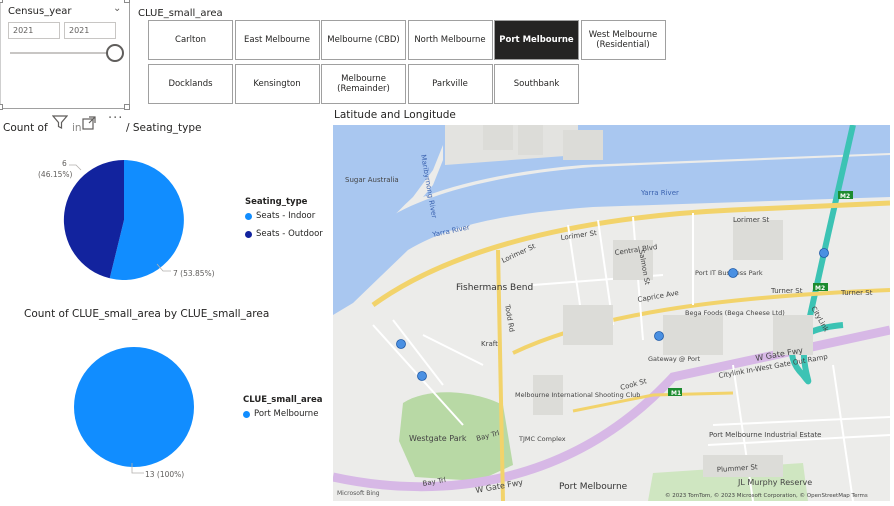 This screenshot has width=894, height=506. I want to click on more-options-icon: ···, so click(115, 118).